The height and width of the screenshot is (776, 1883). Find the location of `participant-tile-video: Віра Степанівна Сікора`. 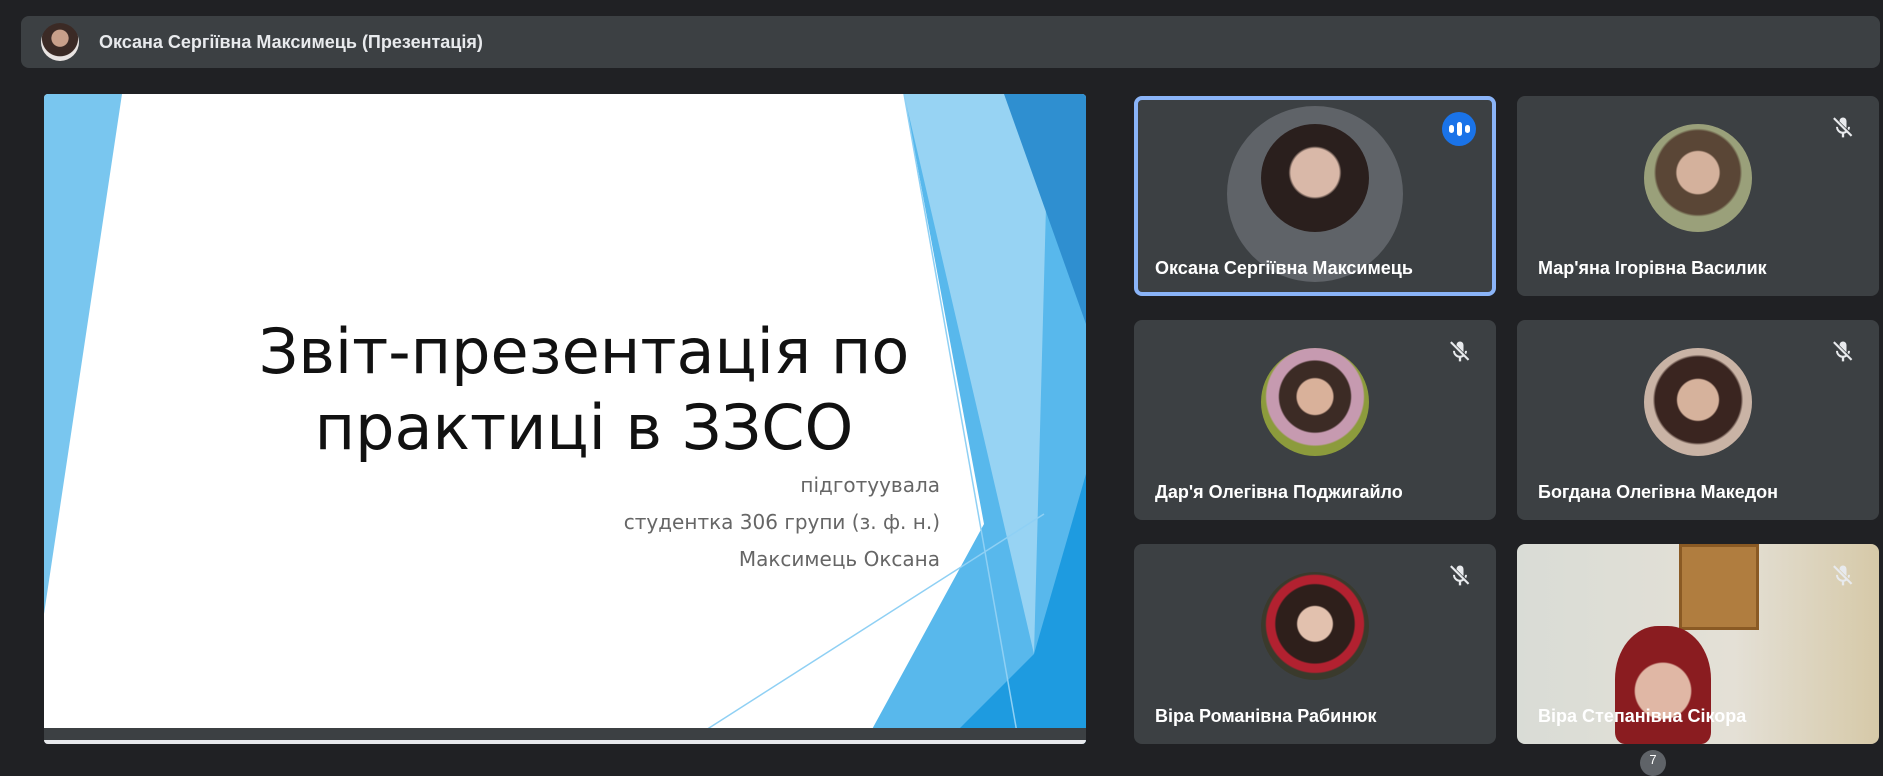

participant-tile-video: Віра Степанівна Сікора is located at coordinates (1698, 644).